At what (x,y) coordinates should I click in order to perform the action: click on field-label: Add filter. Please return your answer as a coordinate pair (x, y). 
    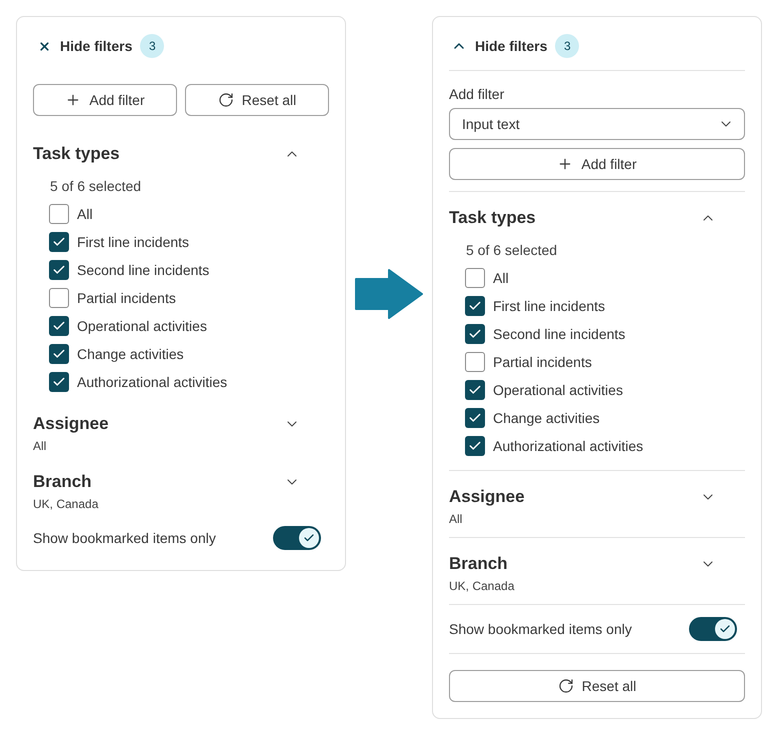
    Looking at the image, I should click on (476, 94).